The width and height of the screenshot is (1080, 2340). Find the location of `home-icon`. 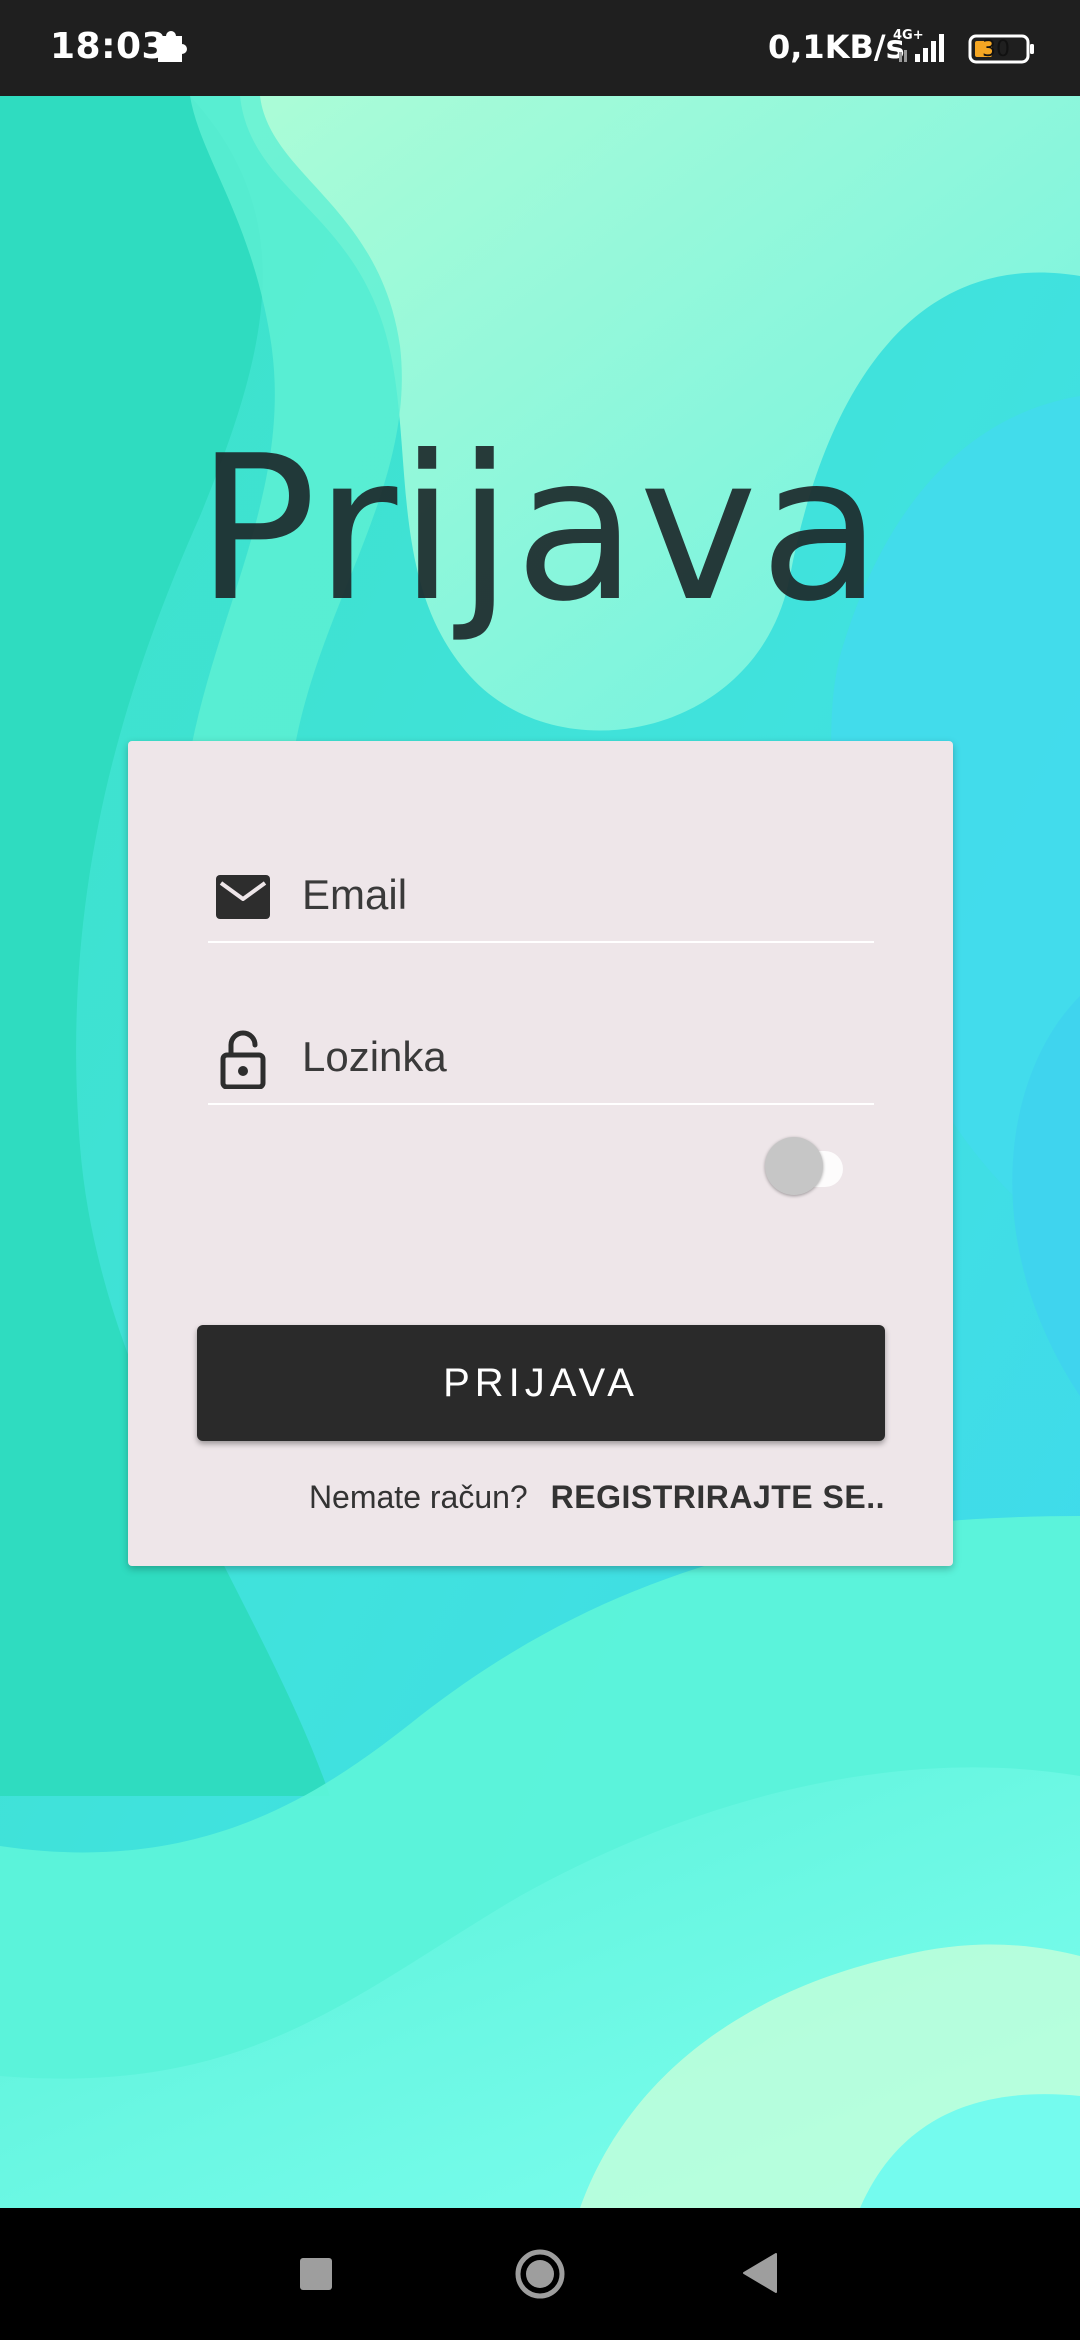

home-icon is located at coordinates (540, 2274).